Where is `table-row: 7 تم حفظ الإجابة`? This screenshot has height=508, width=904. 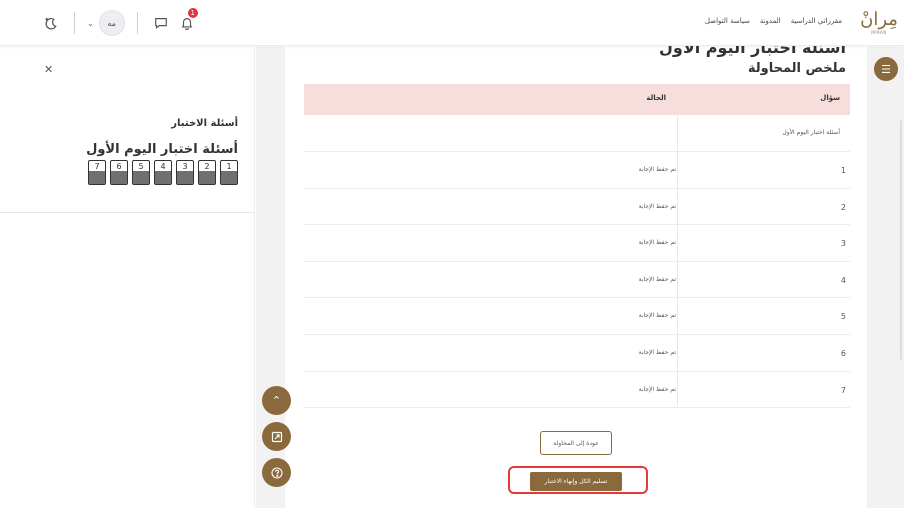
table-row: 7 تم حفظ الإجابة is located at coordinates (577, 390).